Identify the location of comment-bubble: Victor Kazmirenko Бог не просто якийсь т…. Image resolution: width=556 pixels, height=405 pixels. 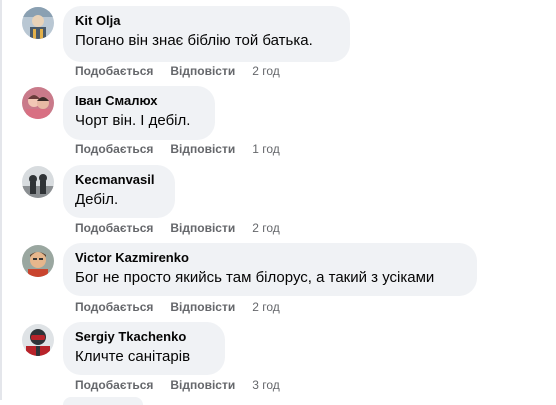
(270, 269).